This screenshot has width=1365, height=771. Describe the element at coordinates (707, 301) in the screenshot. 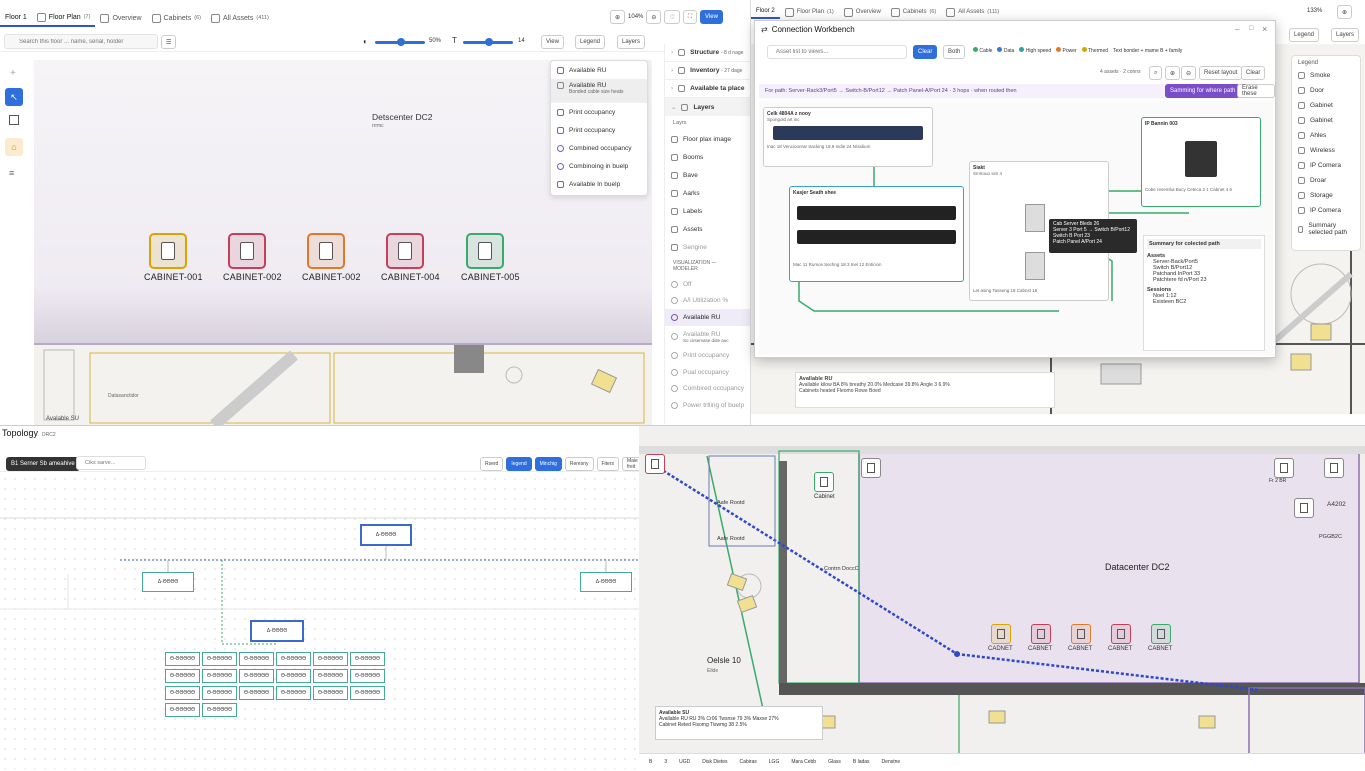

I see `viz-item: A/l Utilization %` at that location.